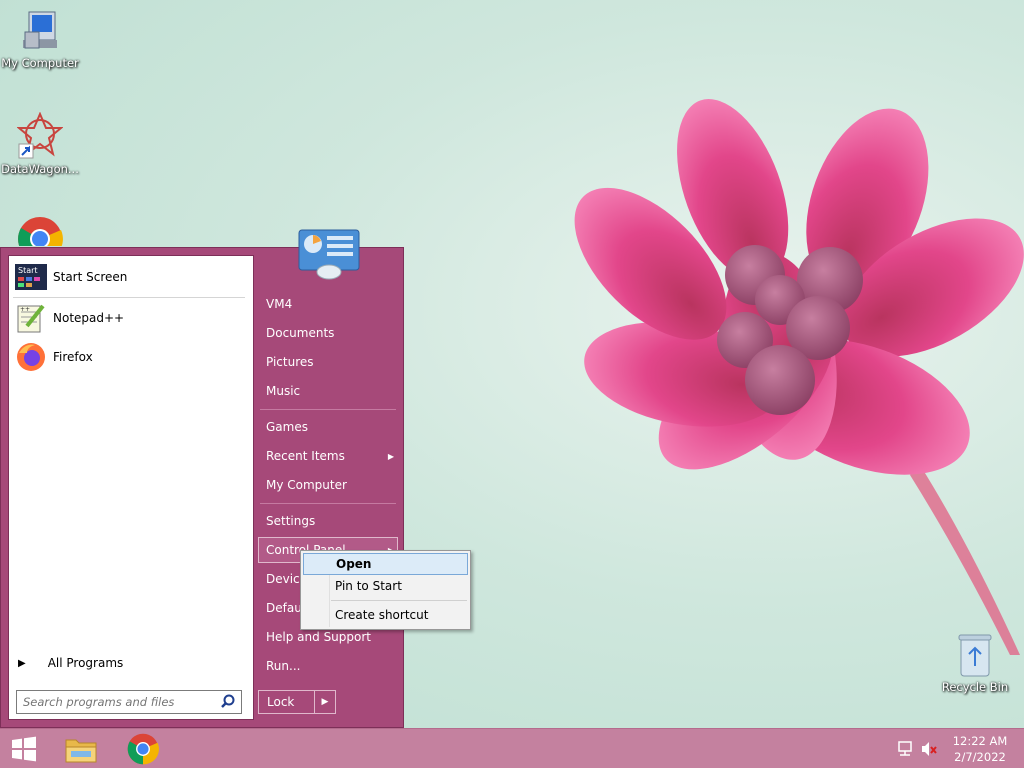 This screenshot has width=1024, height=768. Describe the element at coordinates (283, 391) in the screenshot. I see `right-item-music: Music` at that location.